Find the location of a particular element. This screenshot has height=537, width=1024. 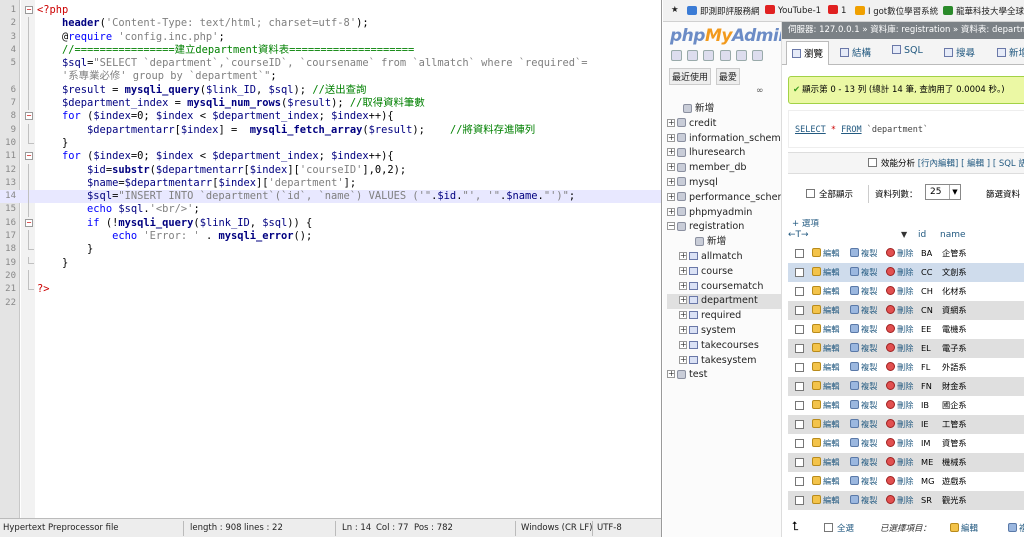

tree-table-item: + department is located at coordinates (724, 302).